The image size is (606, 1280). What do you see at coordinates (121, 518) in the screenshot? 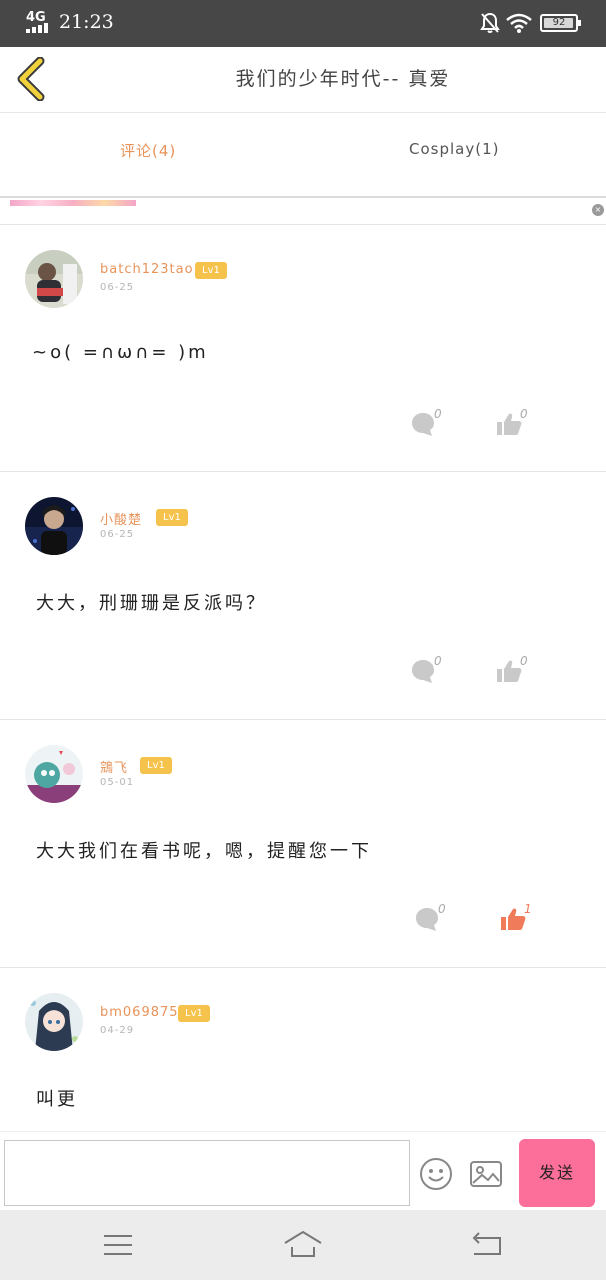
I see `username: 小酸楚` at bounding box center [121, 518].